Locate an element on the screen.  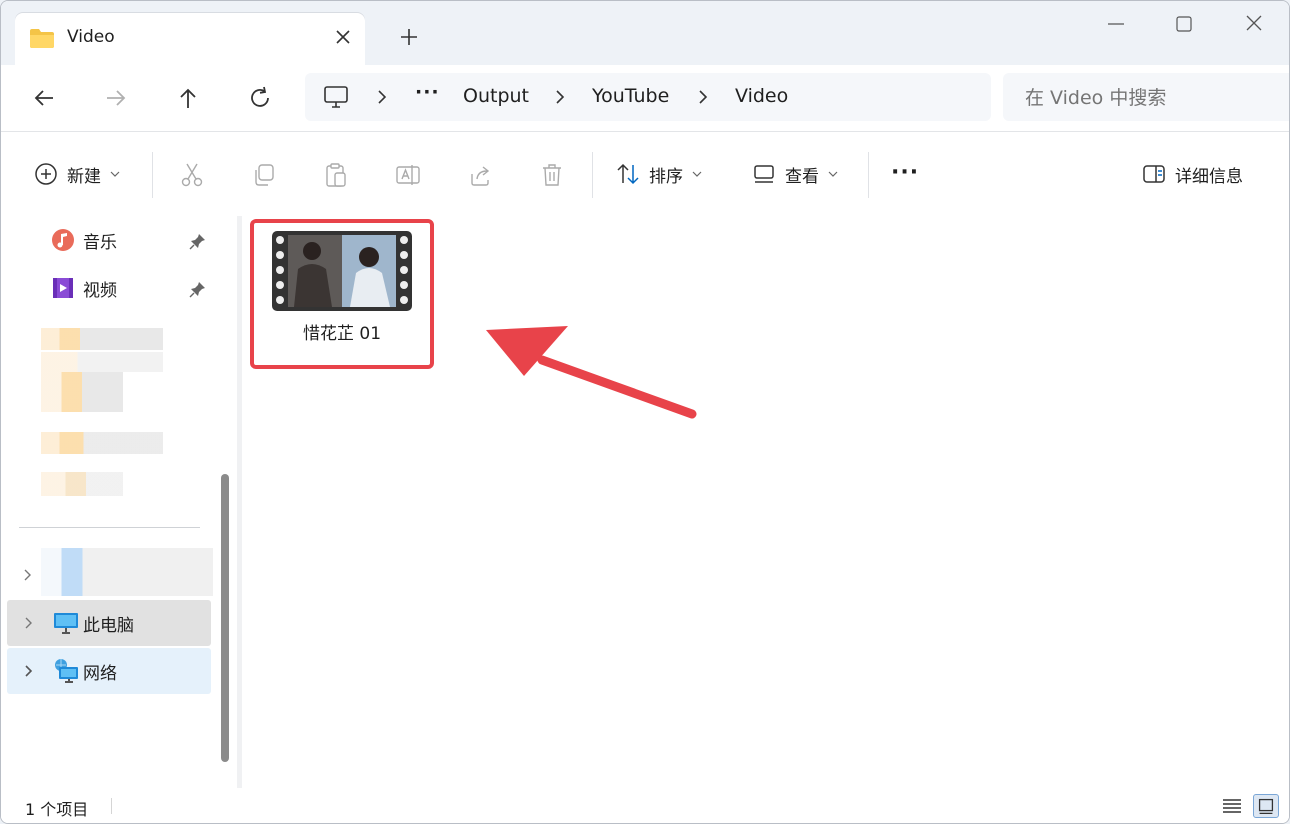
navigation-bar: ··· Output YouTube Video is located at coordinates (645, 98).